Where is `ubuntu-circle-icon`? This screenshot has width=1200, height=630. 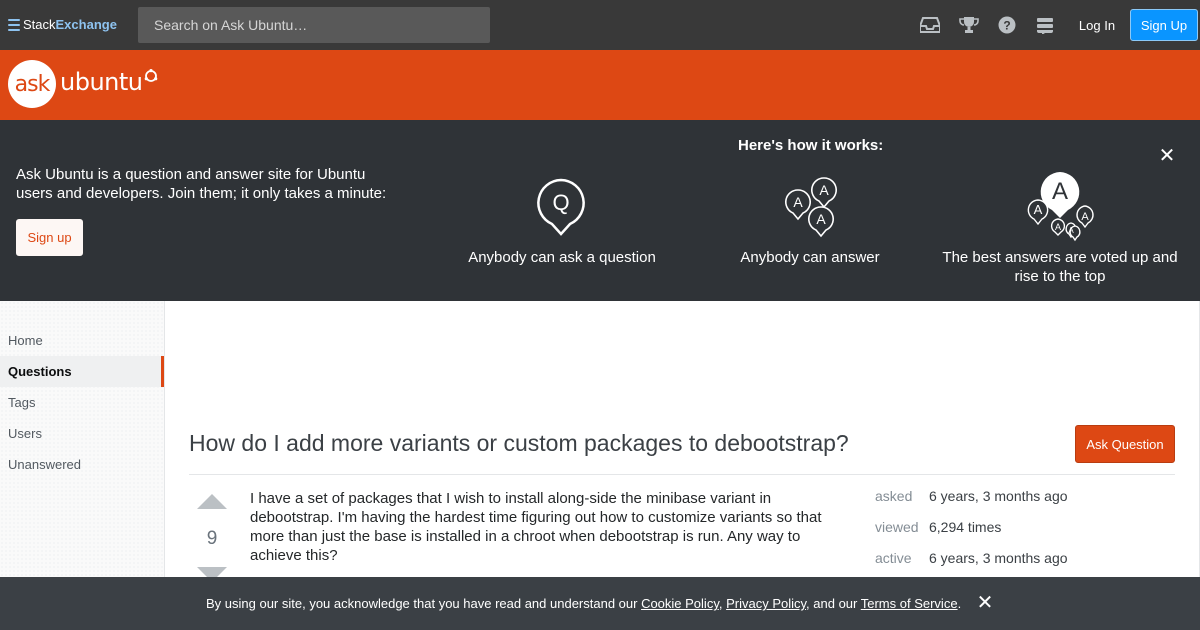 ubuntu-circle-icon is located at coordinates (150, 75).